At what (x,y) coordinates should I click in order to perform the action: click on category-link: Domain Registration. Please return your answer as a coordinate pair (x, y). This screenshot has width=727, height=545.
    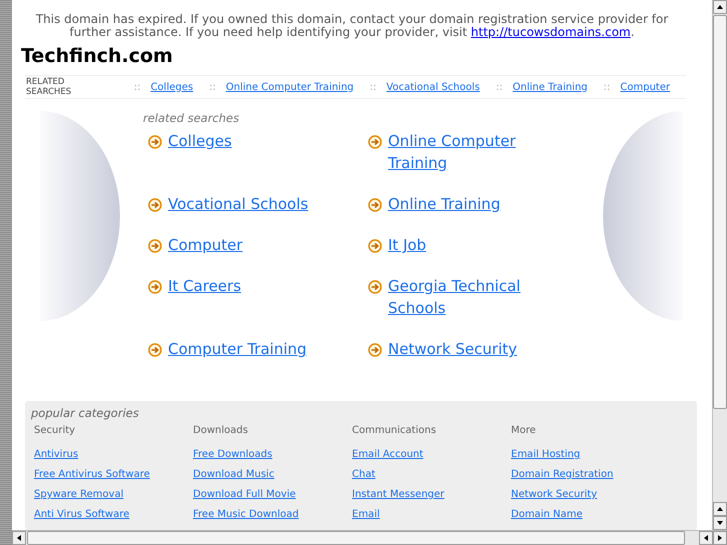
    Looking at the image, I should click on (562, 475).